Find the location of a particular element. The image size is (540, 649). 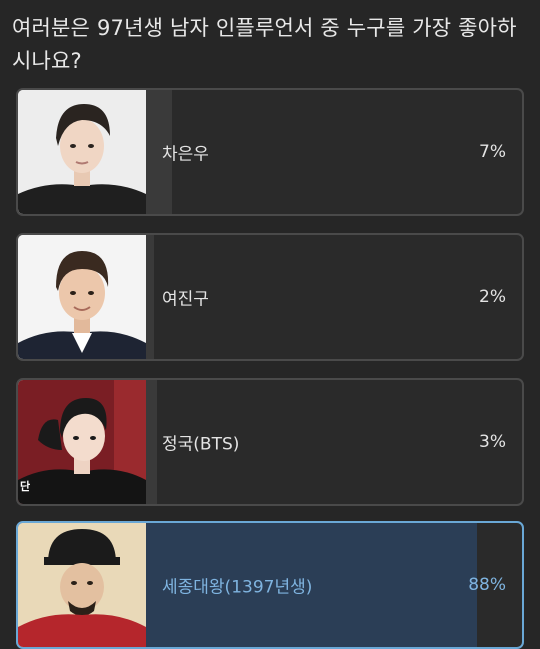

poll-option-percent: 3% is located at coordinates (492, 442).